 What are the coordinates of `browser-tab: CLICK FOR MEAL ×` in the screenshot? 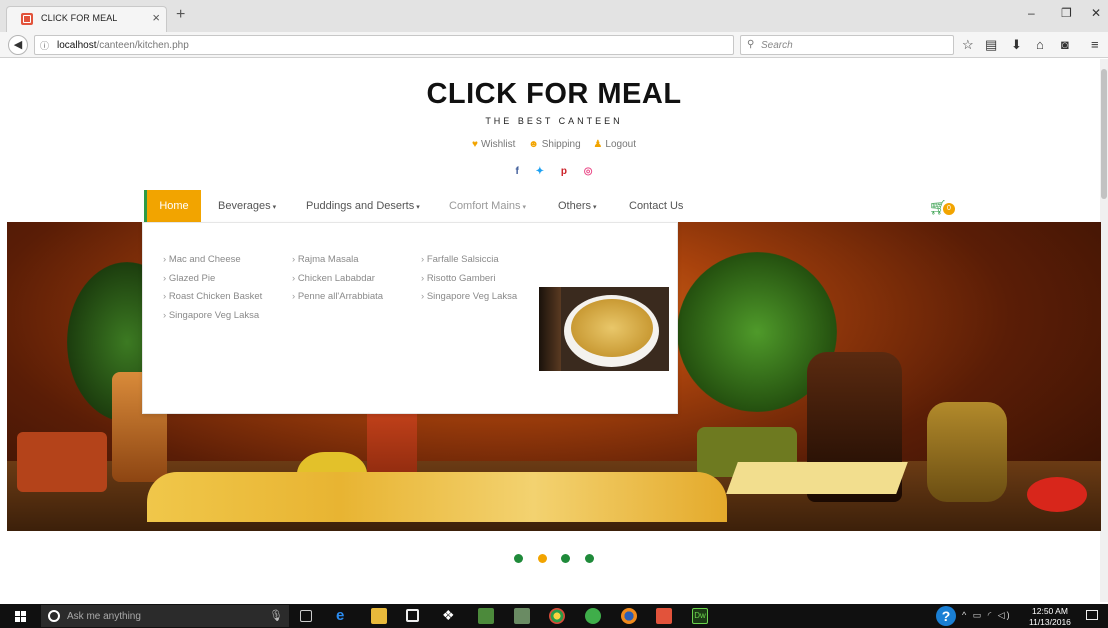 It's located at (86, 19).